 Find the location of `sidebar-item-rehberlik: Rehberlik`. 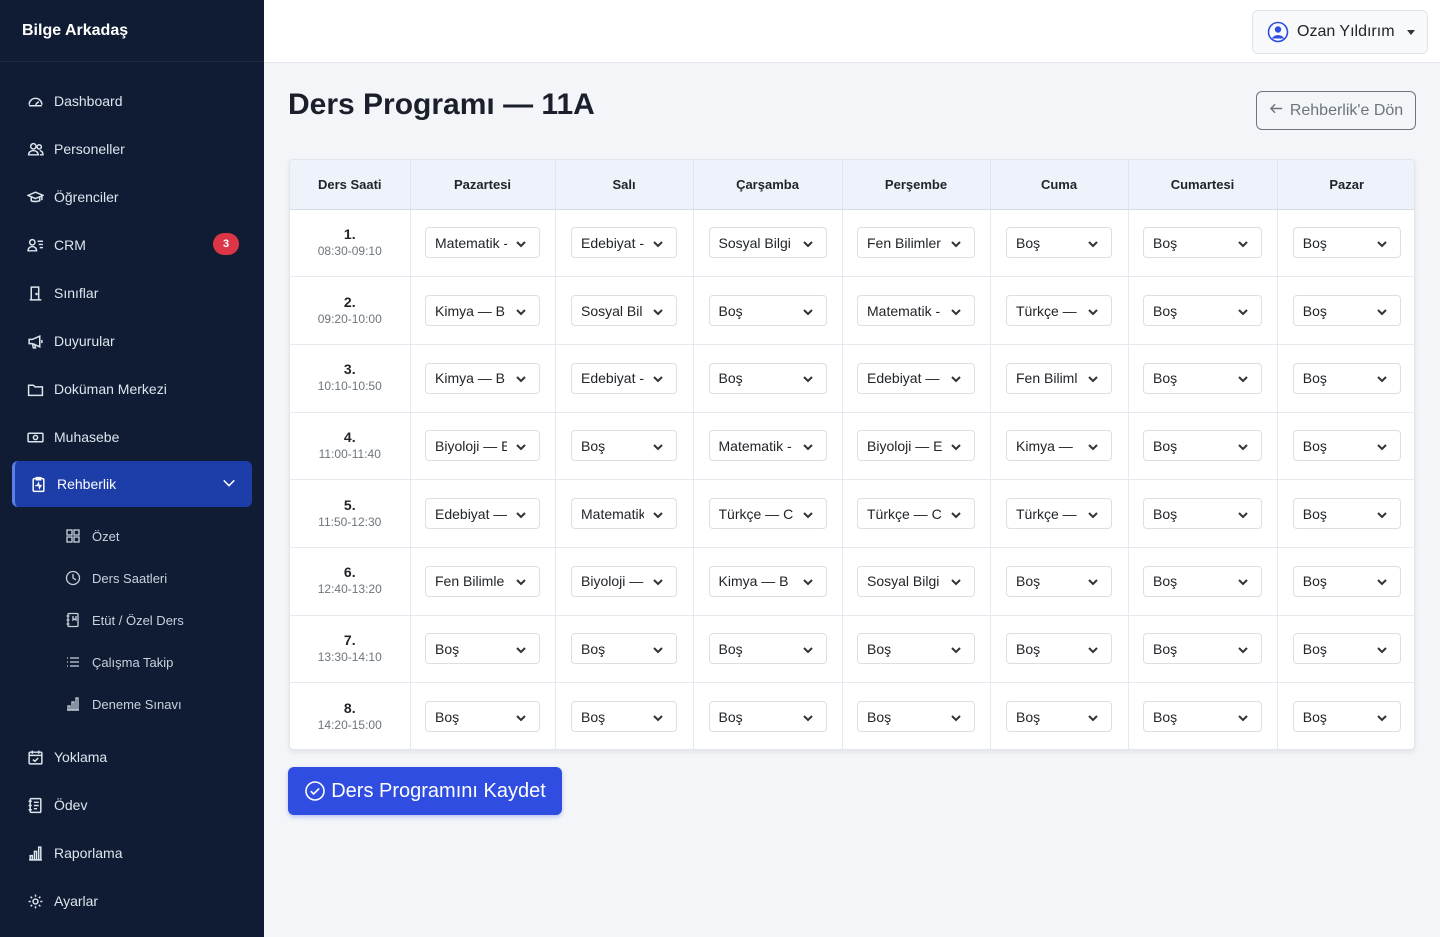

sidebar-item-rehberlik: Rehberlik is located at coordinates (132, 484).